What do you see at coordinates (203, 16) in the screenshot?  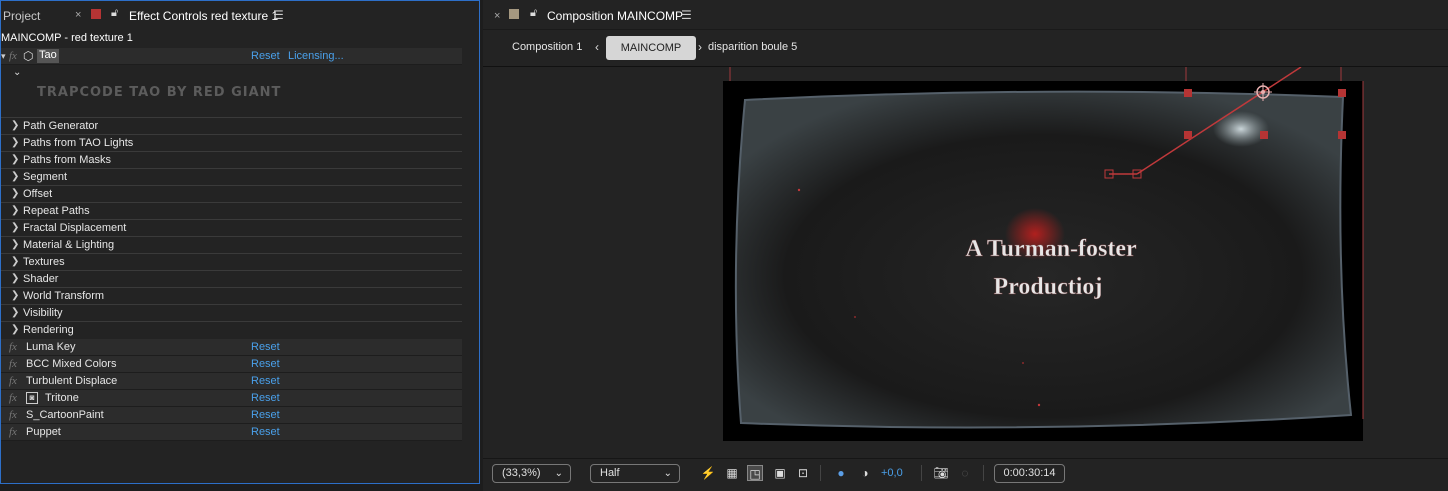 I see `tab-effect-controls: Effect Controls red texture 1` at bounding box center [203, 16].